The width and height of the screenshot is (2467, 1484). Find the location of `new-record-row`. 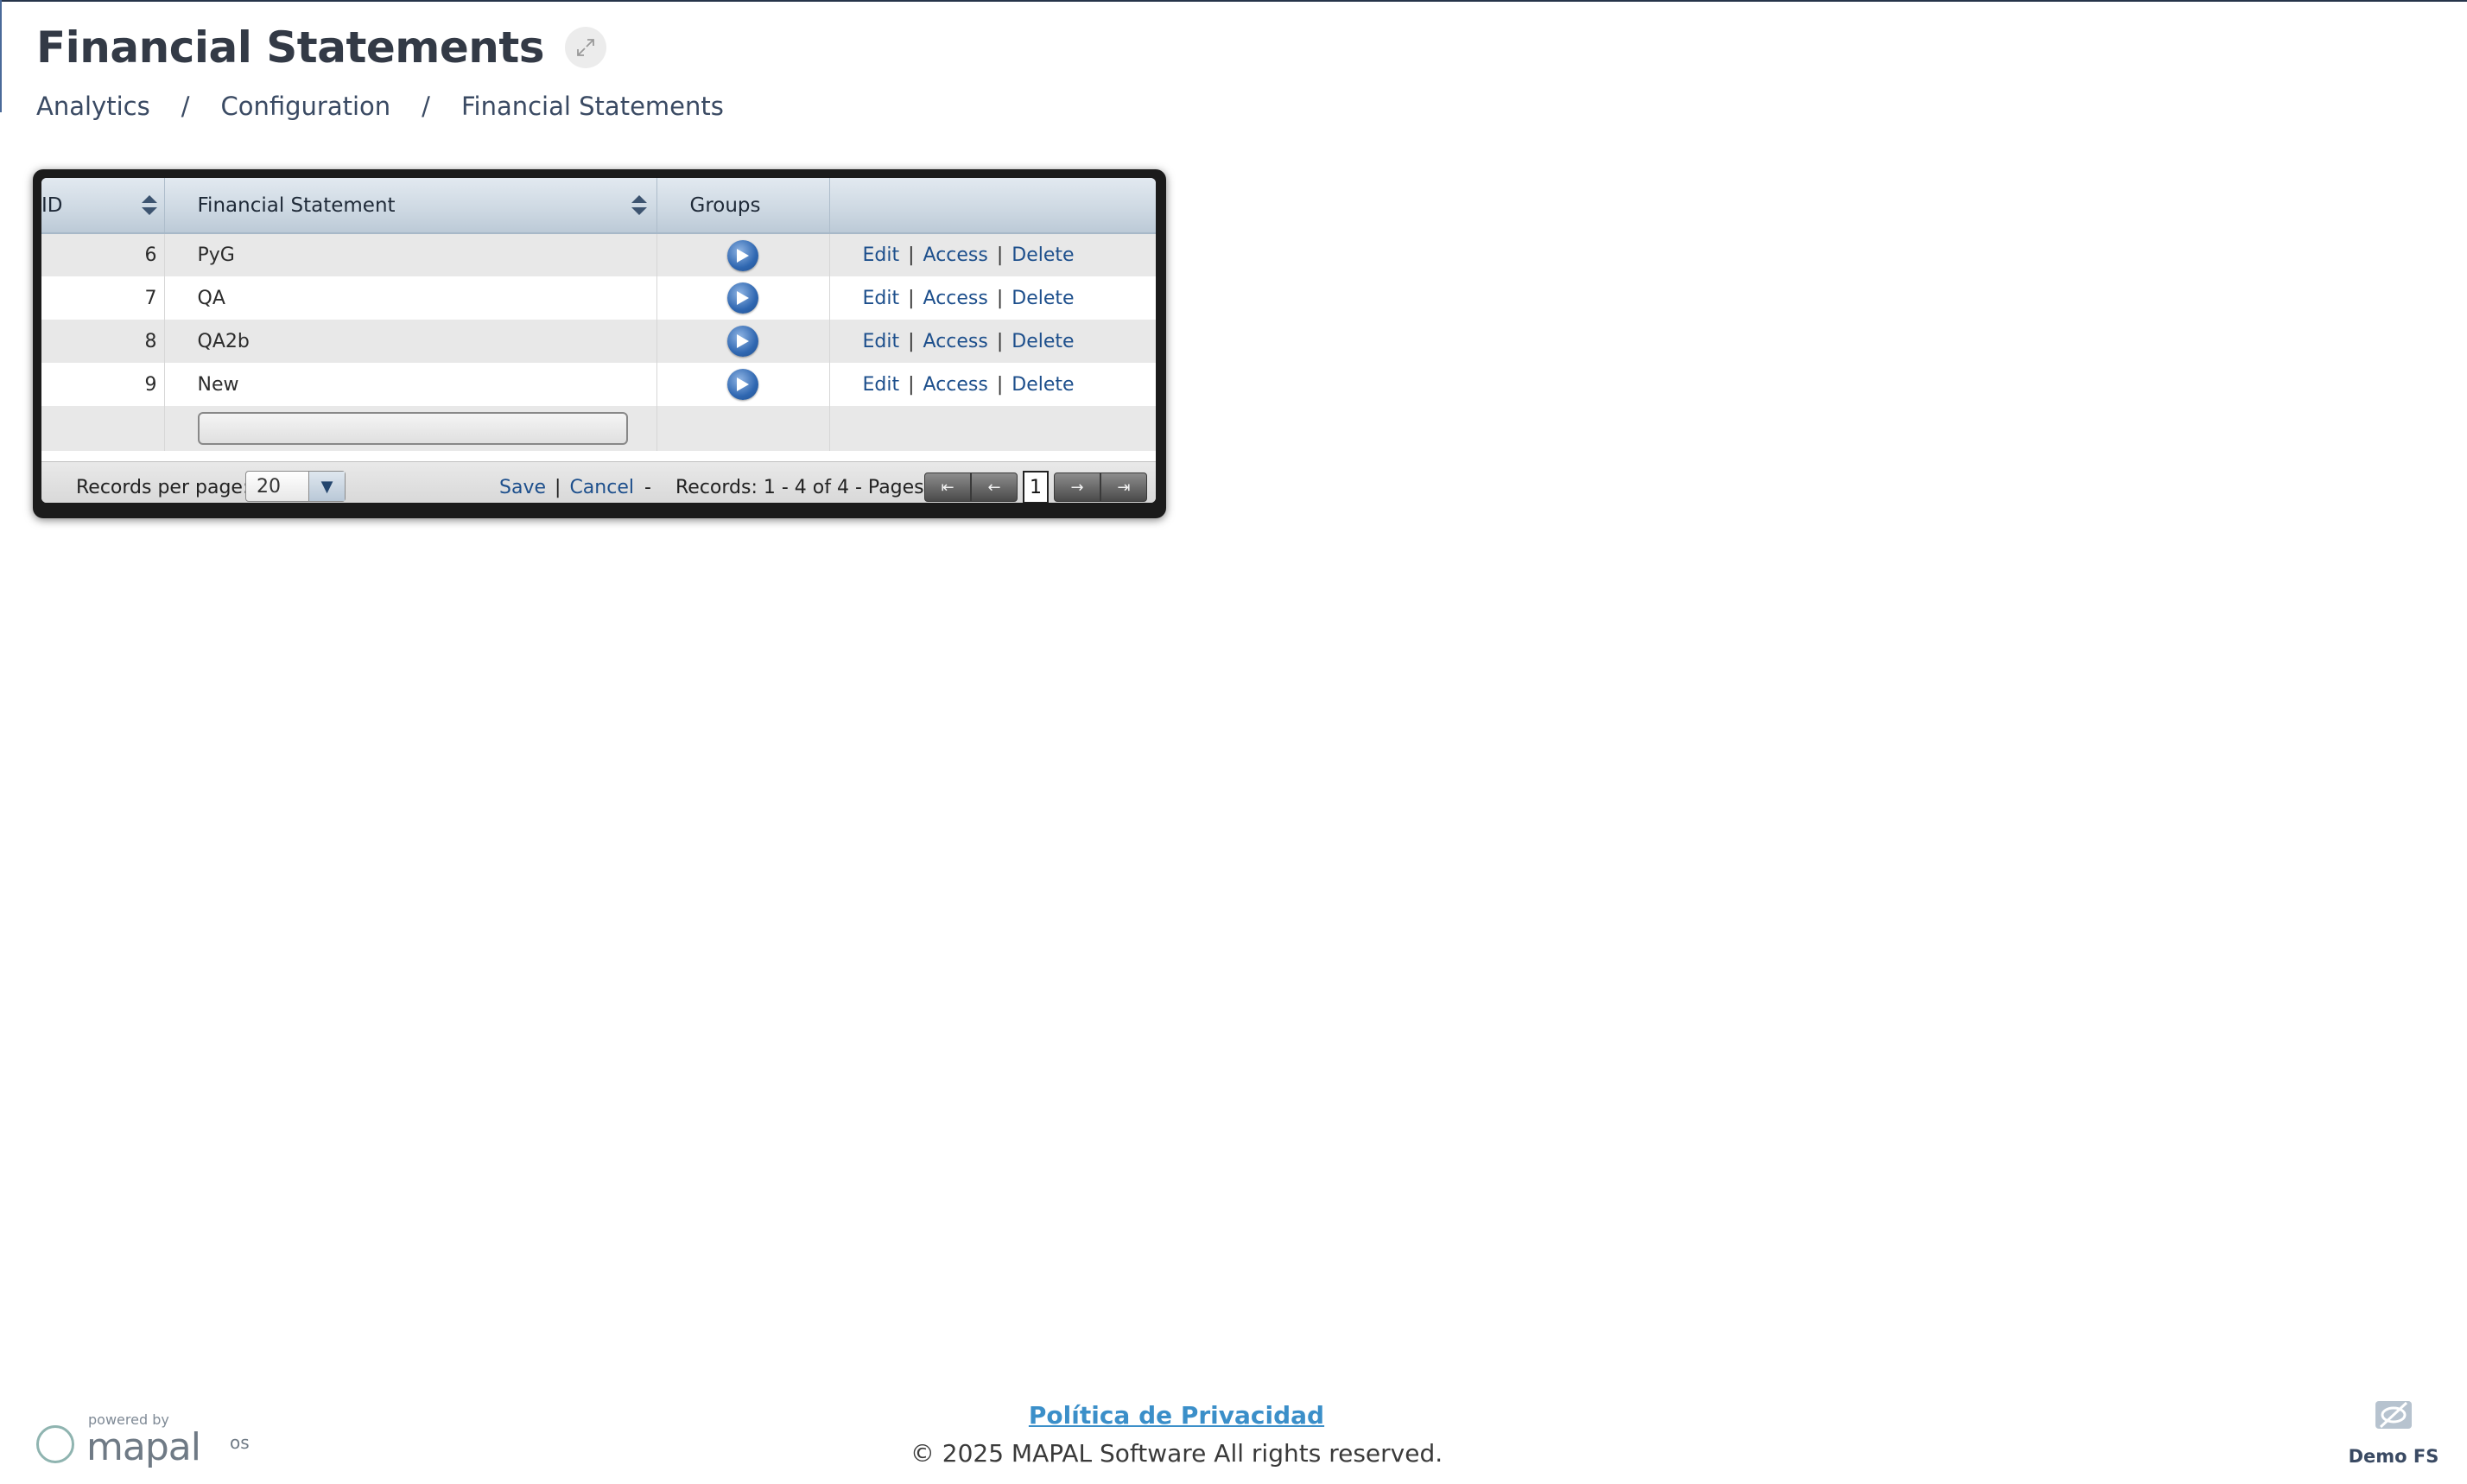

new-record-row is located at coordinates (598, 428).